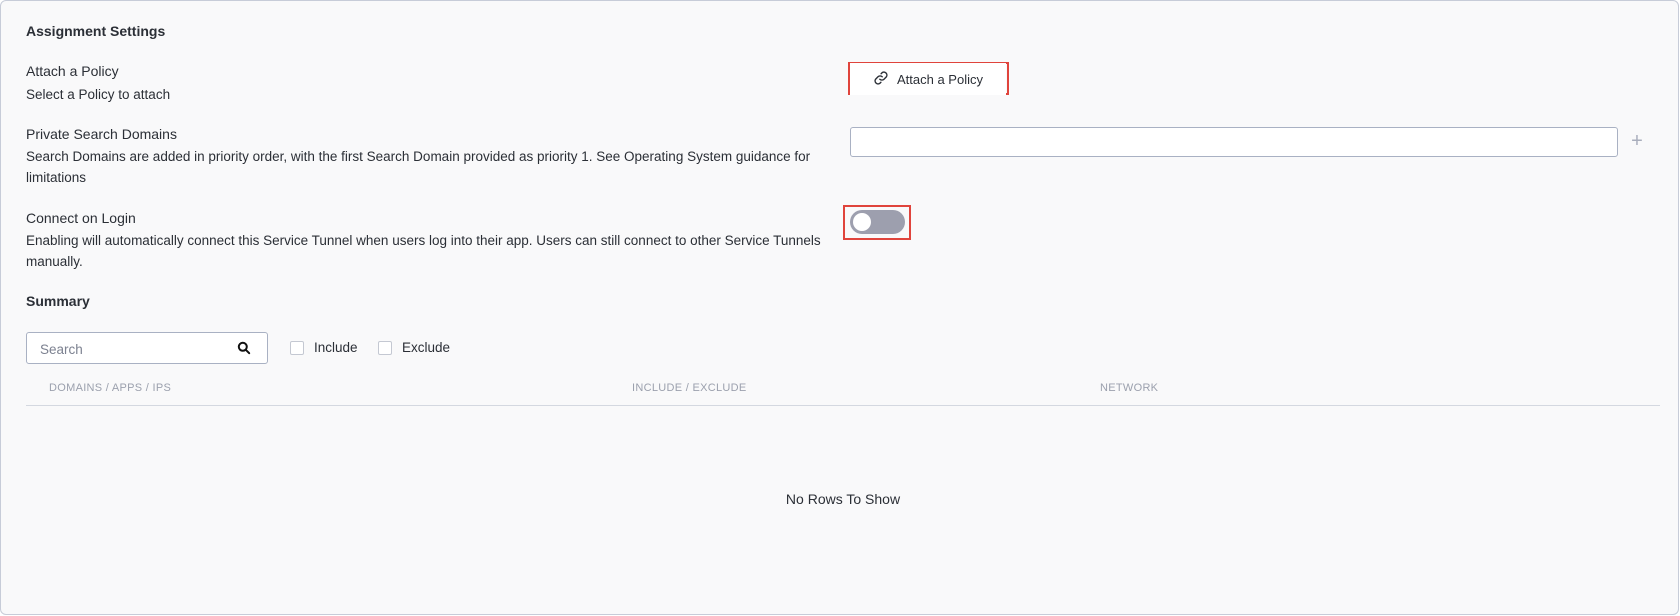  I want to click on exclude-label: Exclude, so click(426, 347).